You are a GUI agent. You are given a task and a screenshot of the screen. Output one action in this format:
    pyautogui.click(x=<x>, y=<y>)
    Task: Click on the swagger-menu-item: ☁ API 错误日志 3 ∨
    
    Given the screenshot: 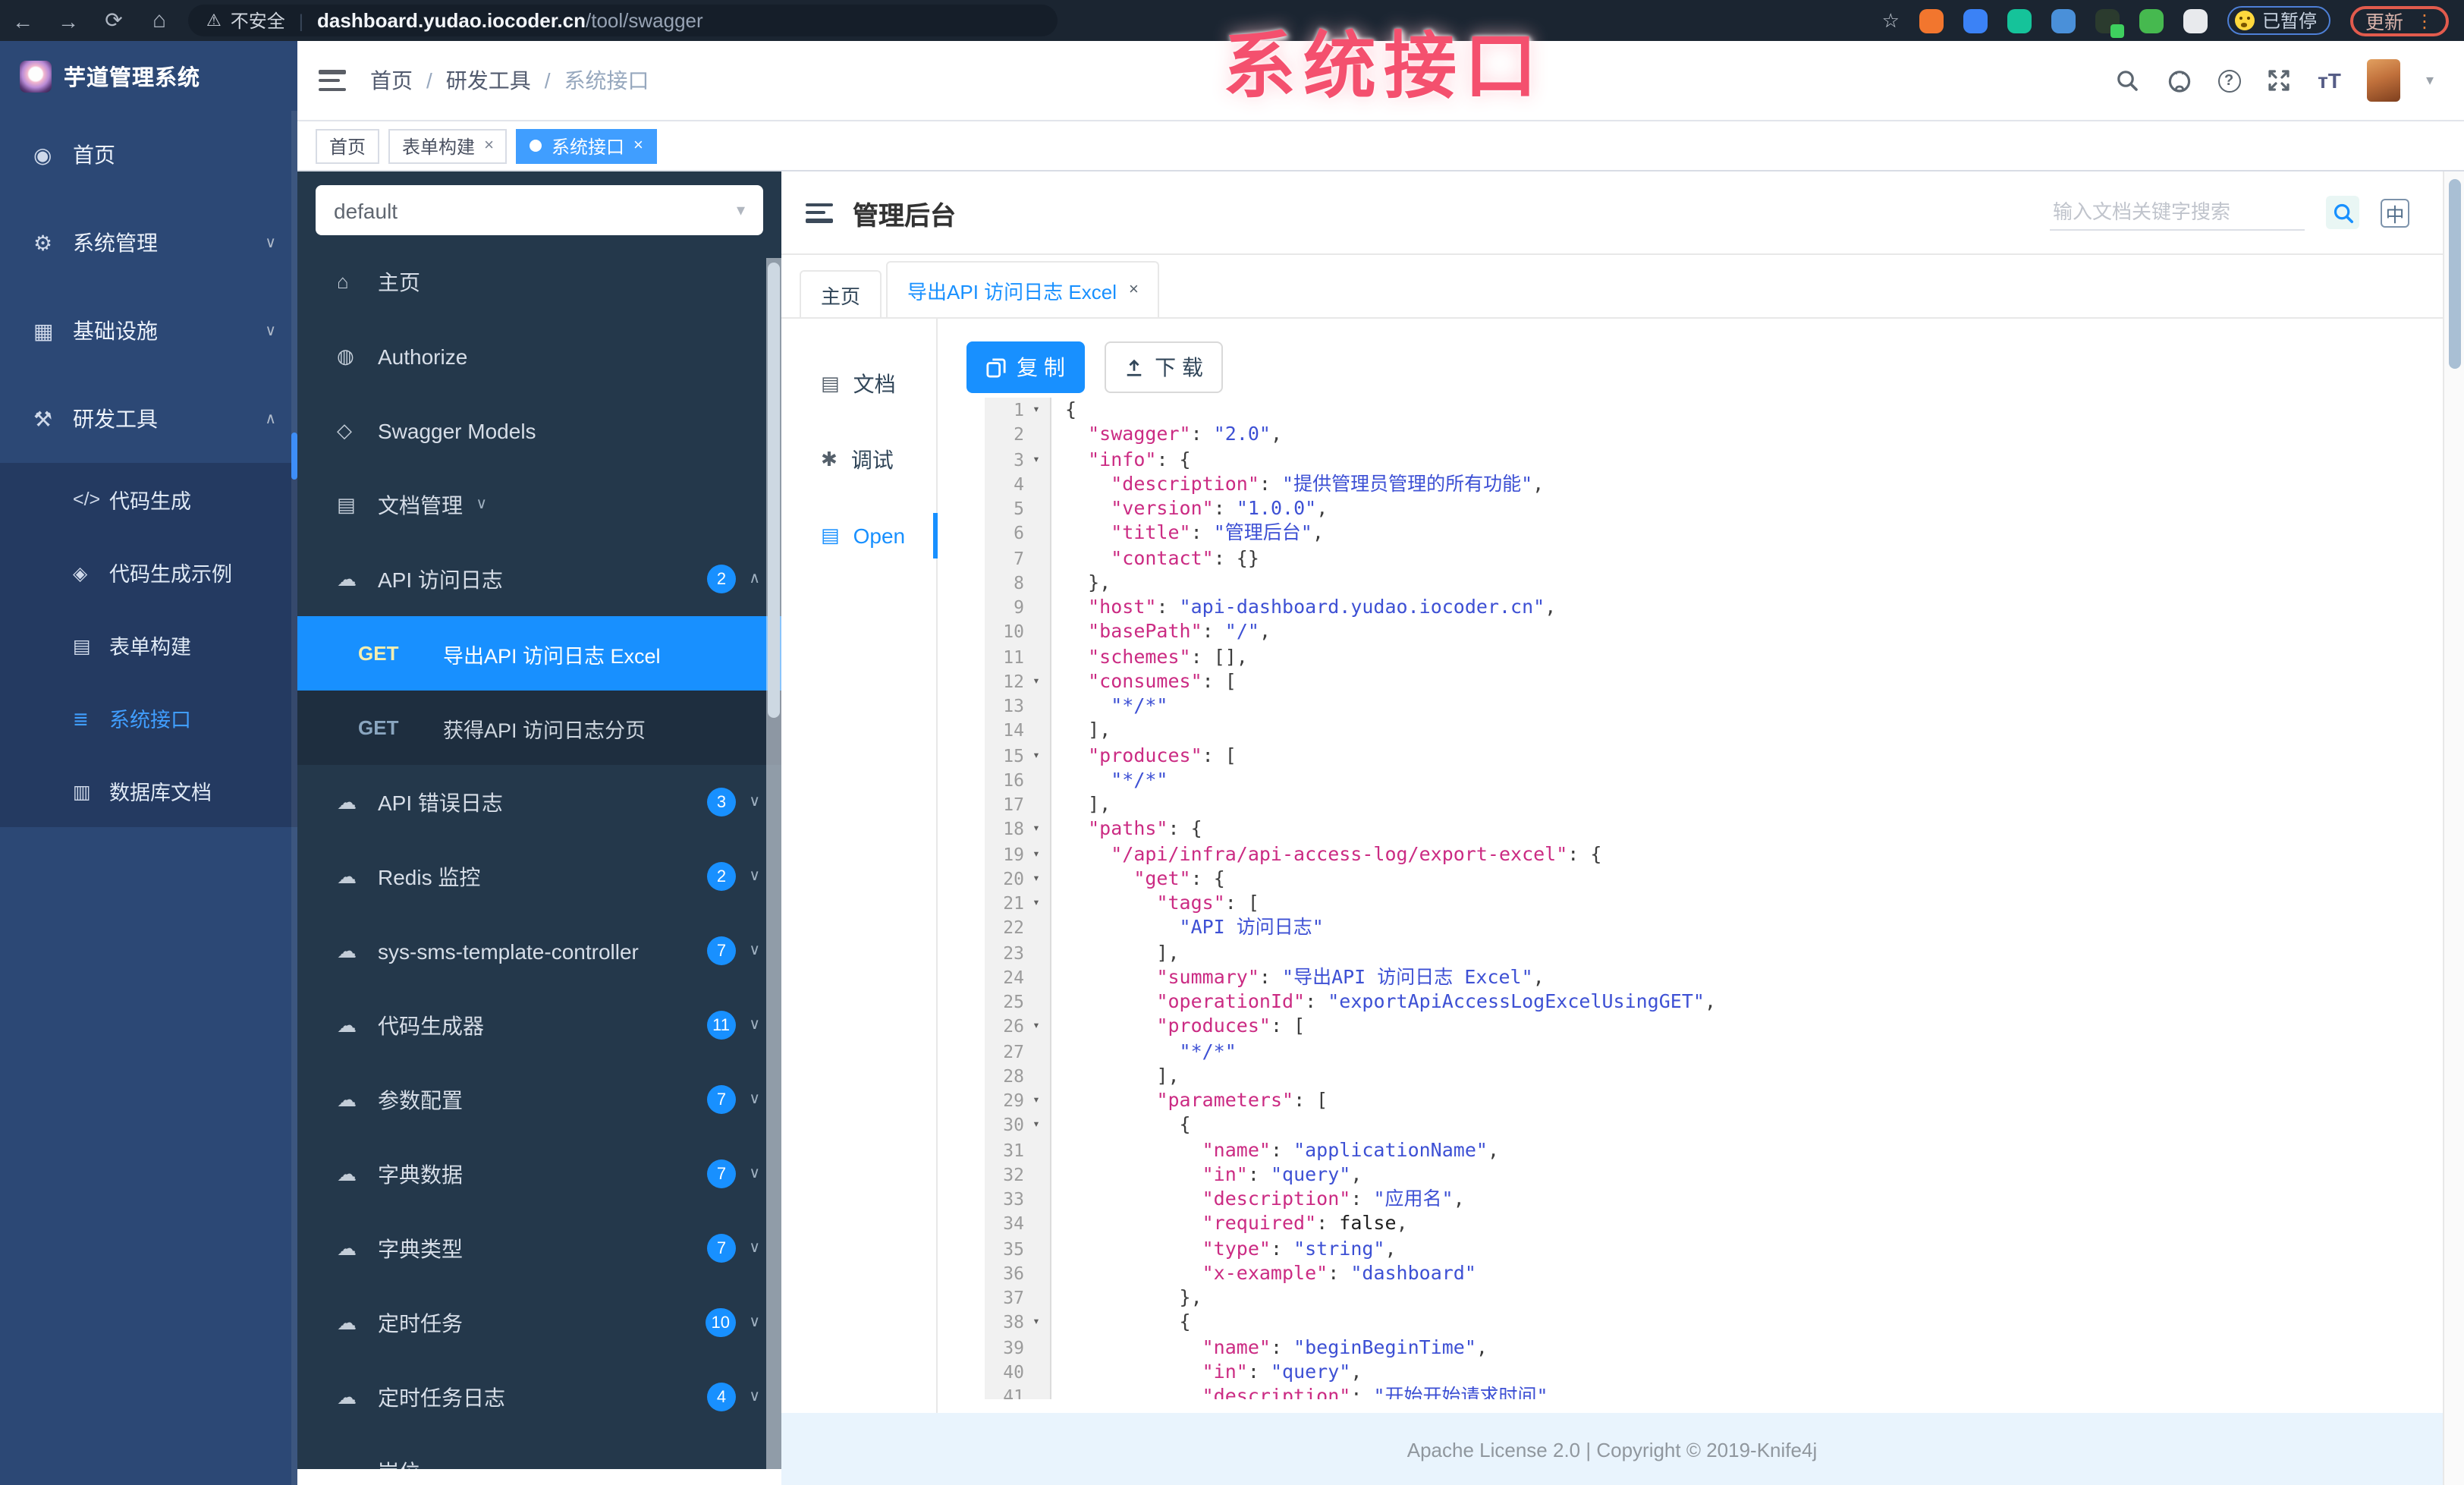 What is the action you would take?
    pyautogui.click(x=539, y=802)
    